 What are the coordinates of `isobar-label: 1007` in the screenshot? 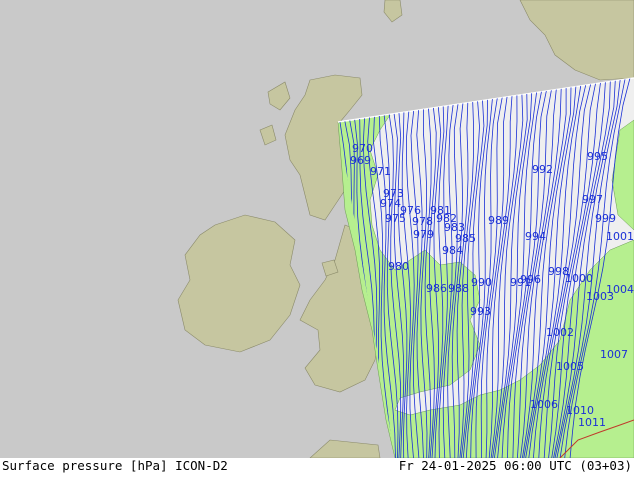 It's located at (614, 354).